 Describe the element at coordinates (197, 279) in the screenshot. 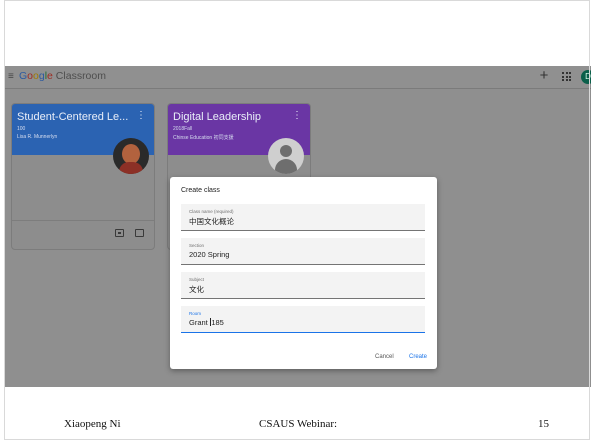

I see `field-label: Subject` at that location.